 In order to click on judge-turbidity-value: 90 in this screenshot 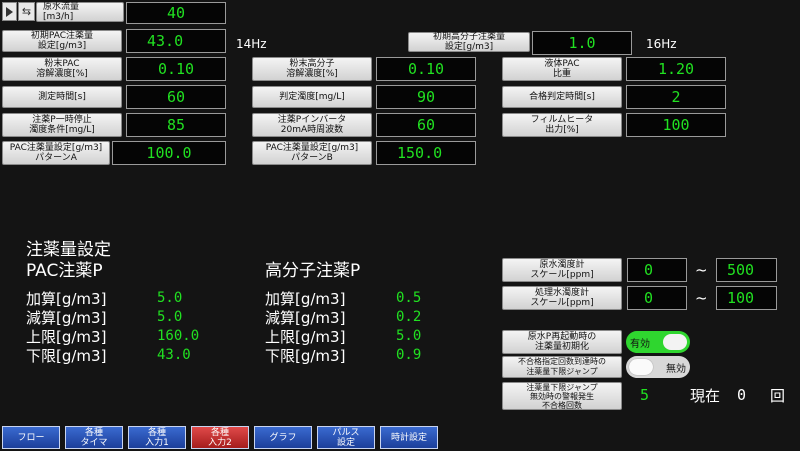, I will do `click(426, 97)`.